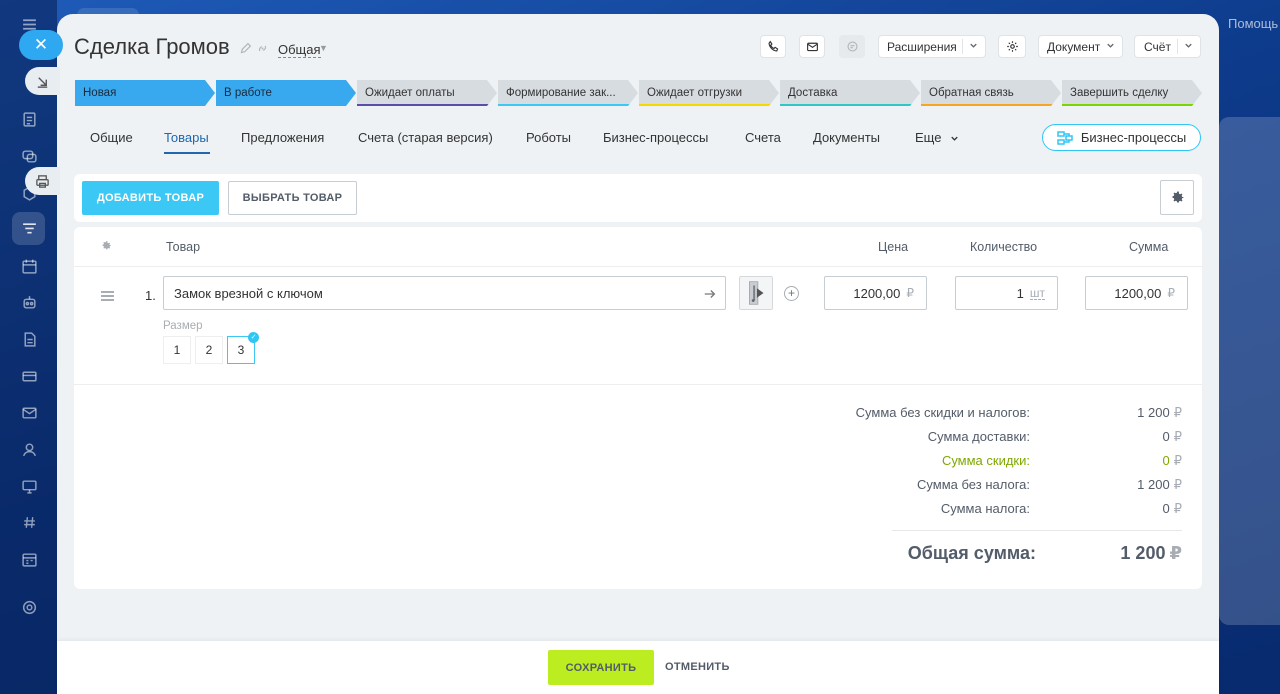 This screenshot has height=694, width=1280. What do you see at coordinates (29, 339) in the screenshot?
I see `document-icon` at bounding box center [29, 339].